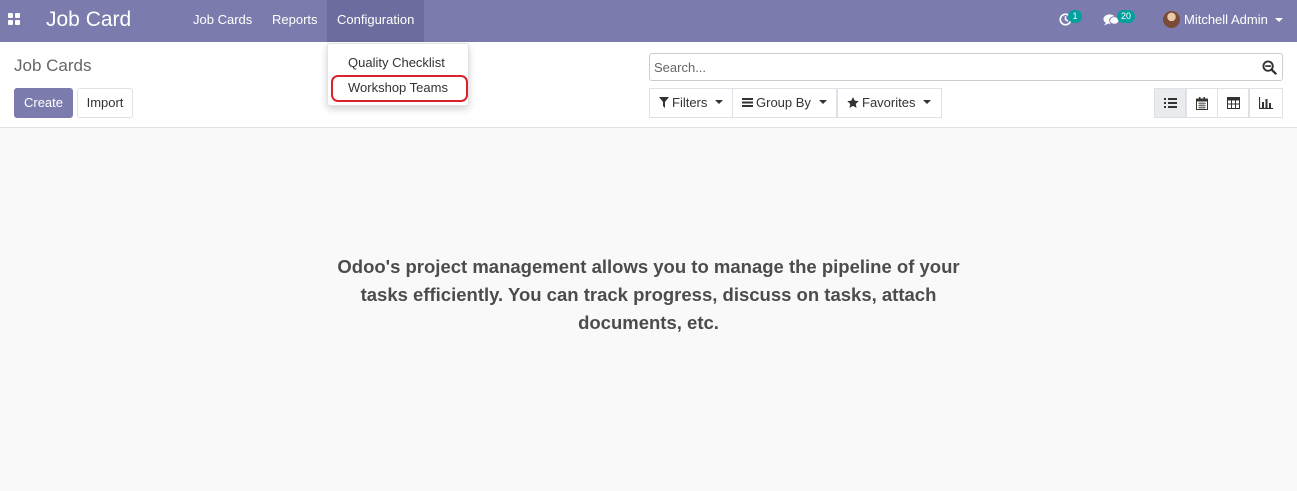  I want to click on graph-icon, so click(1266, 103).